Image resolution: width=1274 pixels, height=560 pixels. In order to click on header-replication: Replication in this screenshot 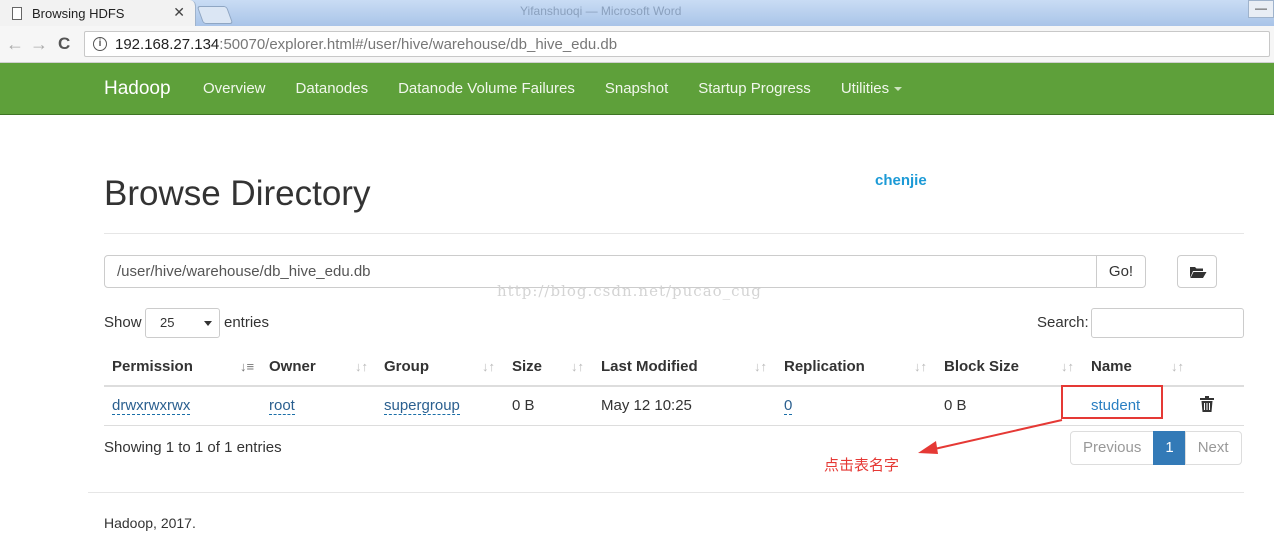, I will do `click(824, 366)`.